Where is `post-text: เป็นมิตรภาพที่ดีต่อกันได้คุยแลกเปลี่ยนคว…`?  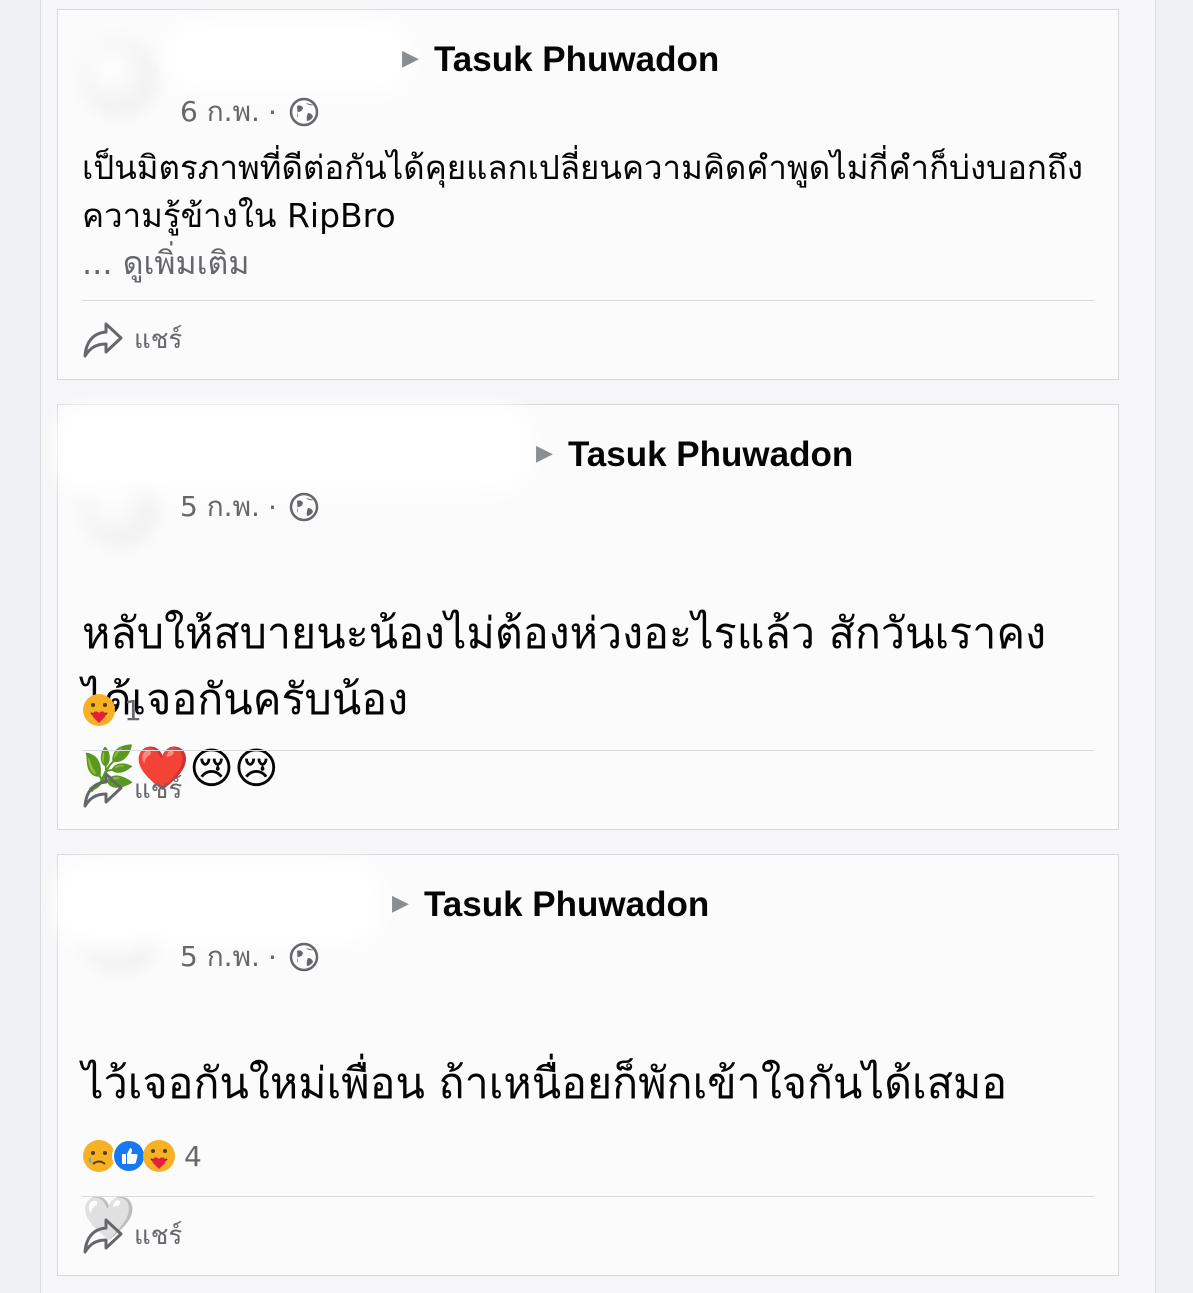
post-text: เป็นมิตรภาพที่ดีต่อกันได้คุยแลกเปลี่ยนคว… is located at coordinates (582, 191).